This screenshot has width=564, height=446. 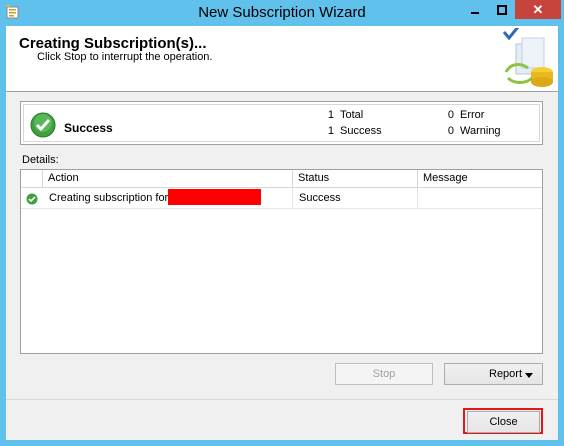 I want to click on column-header-action: Action, so click(x=168, y=178).